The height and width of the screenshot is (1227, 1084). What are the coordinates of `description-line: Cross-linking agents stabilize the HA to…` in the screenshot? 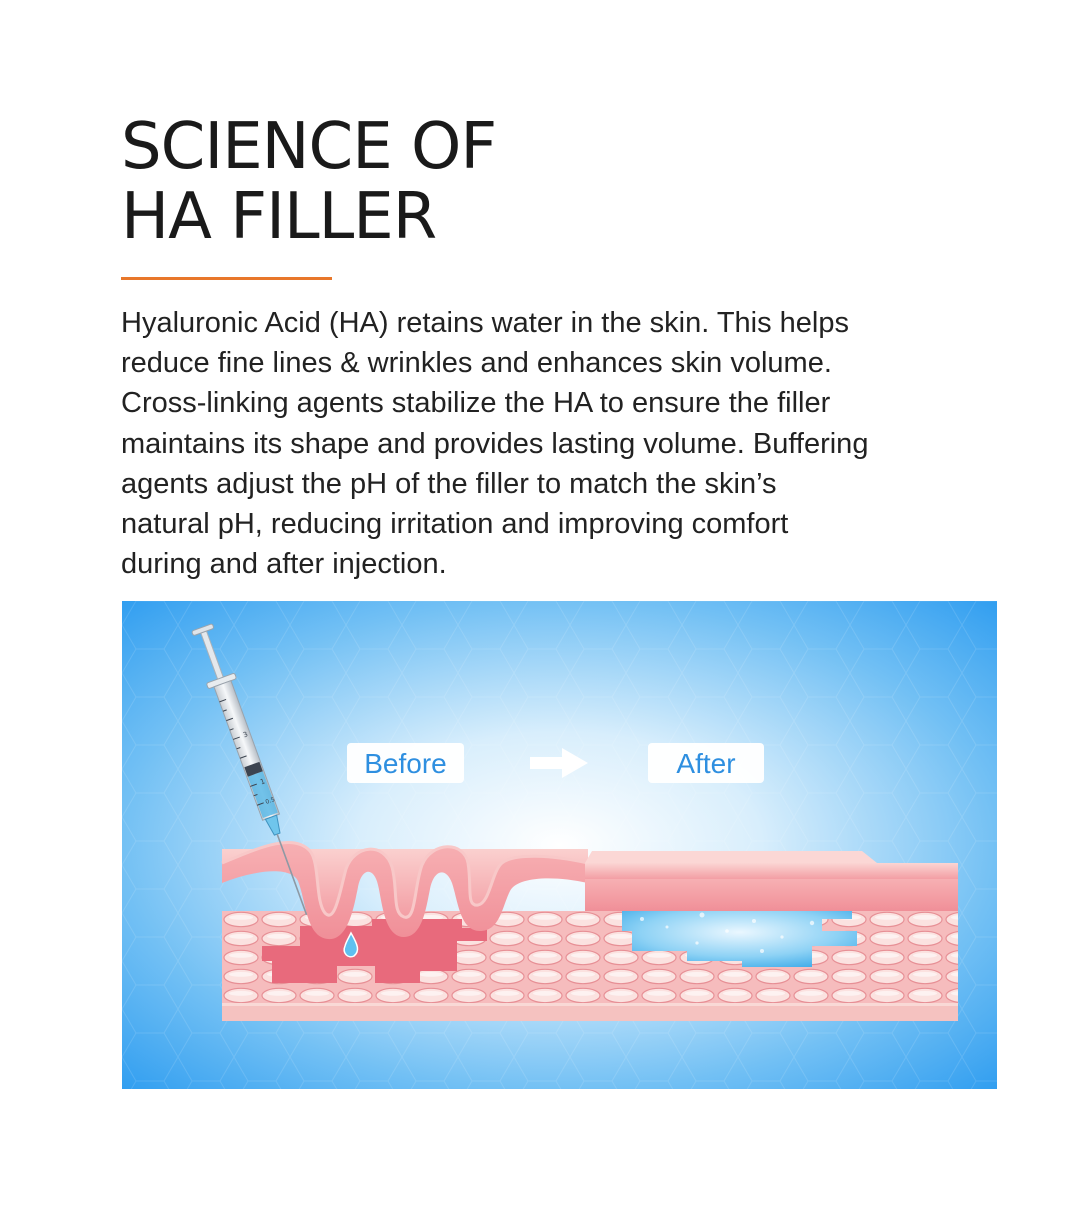 It's located at (476, 403).